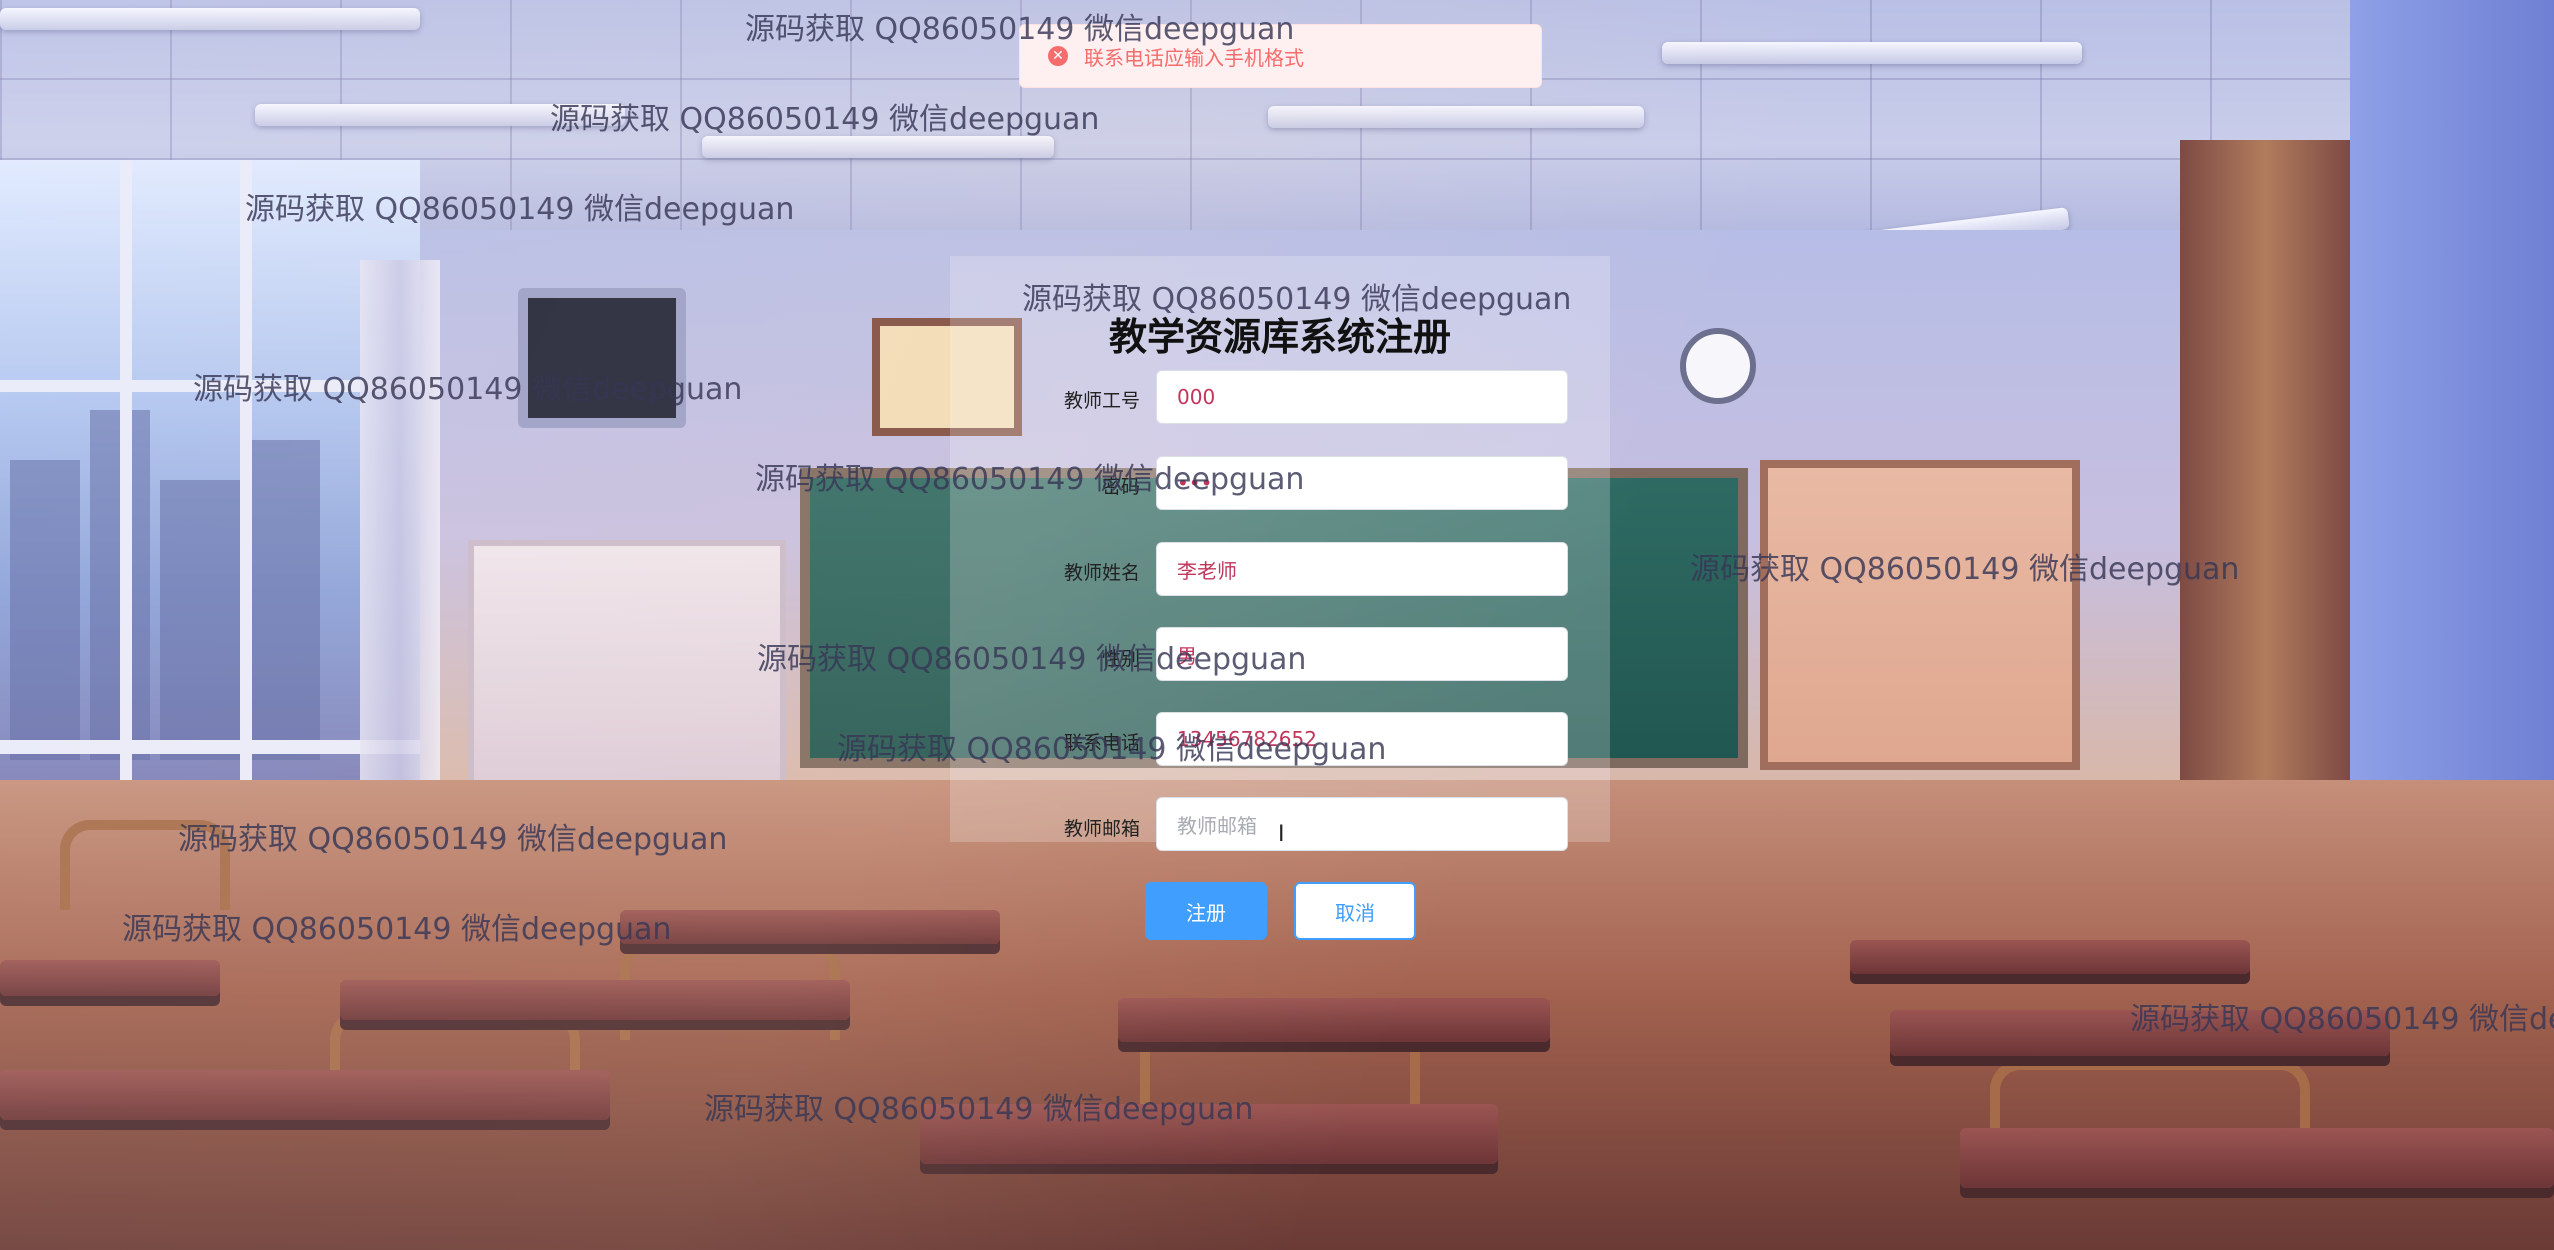 The image size is (2554, 1250). What do you see at coordinates (1101, 573) in the screenshot?
I see `field-label-teacher-name: 教师姓名` at bounding box center [1101, 573].